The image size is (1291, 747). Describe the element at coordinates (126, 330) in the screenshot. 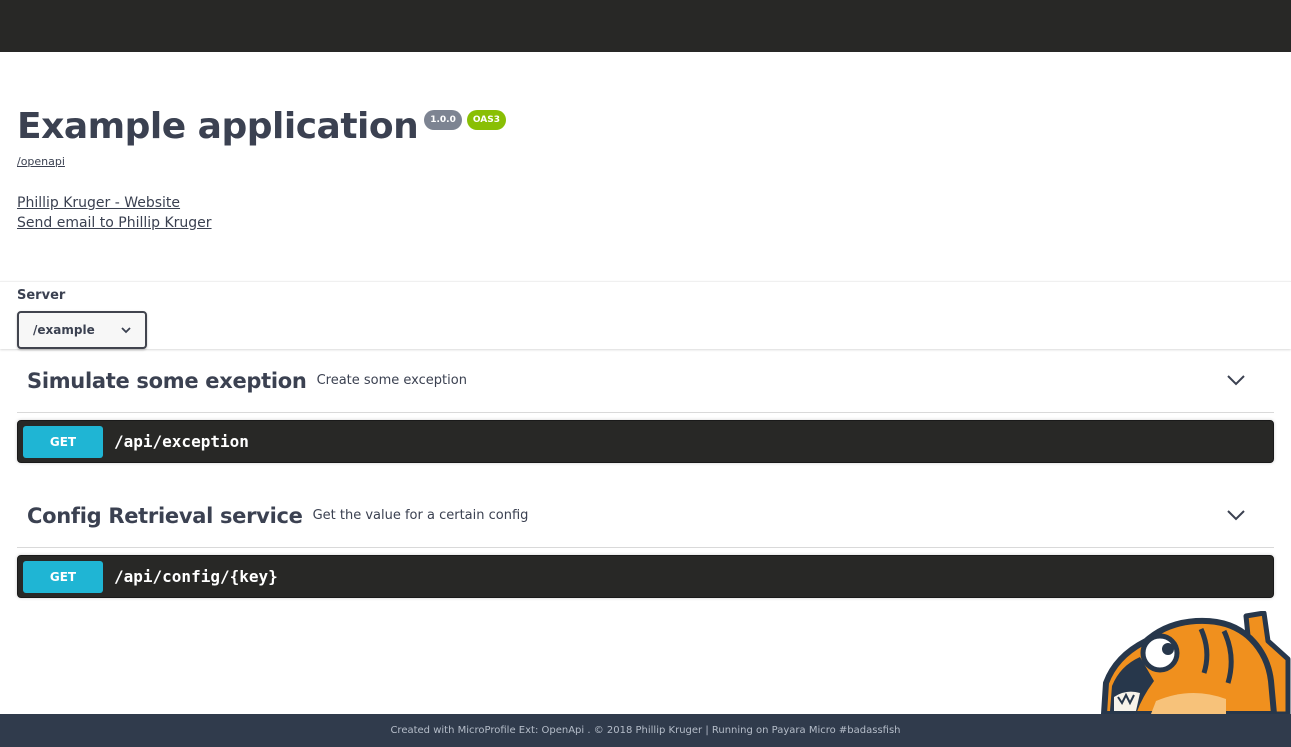

I see `chevron-down-icon` at that location.